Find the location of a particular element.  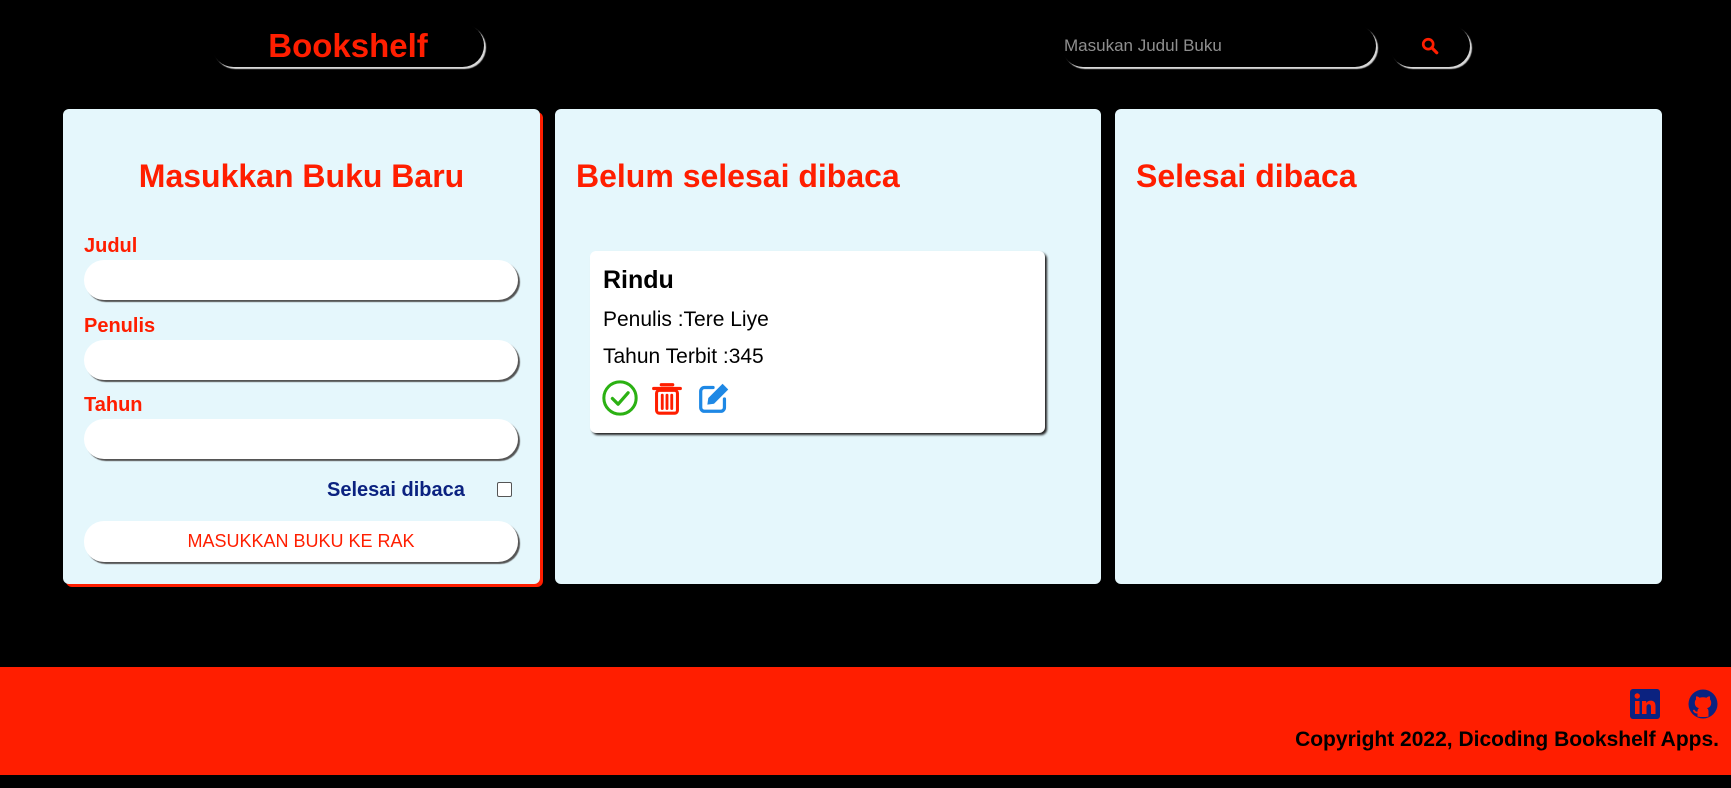

github-link is located at coordinates (1703, 704).